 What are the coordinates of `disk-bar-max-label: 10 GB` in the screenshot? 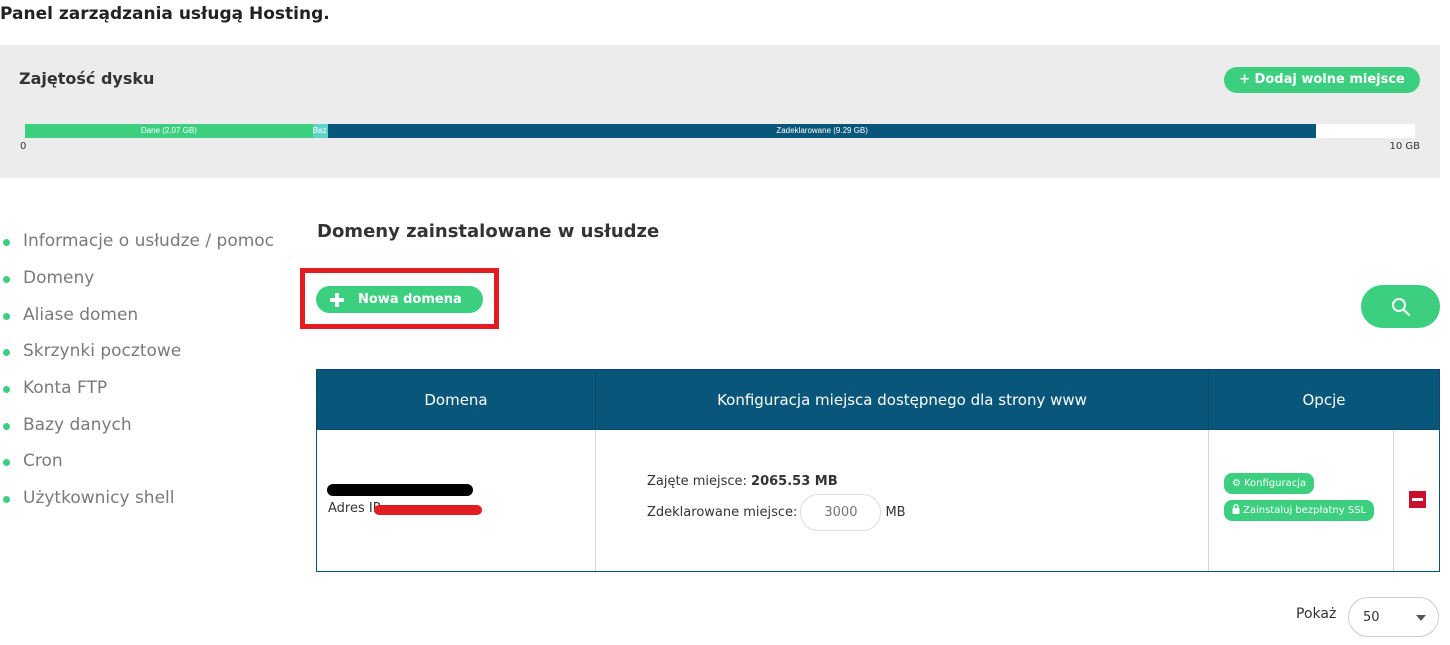 It's located at (1404, 146).